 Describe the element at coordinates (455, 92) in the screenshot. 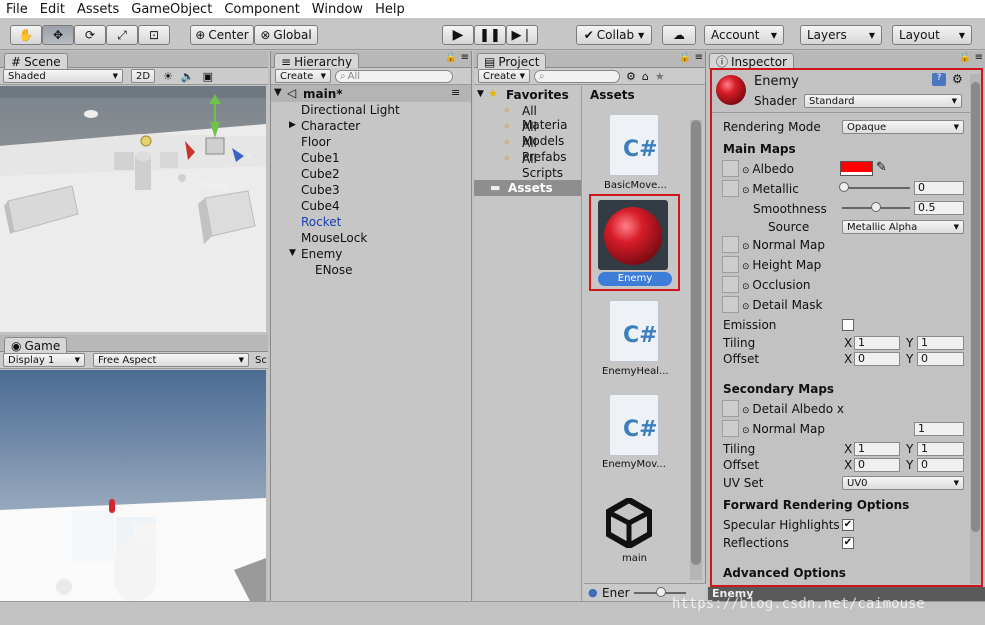

I see `scene-menu-icon: ≡` at that location.